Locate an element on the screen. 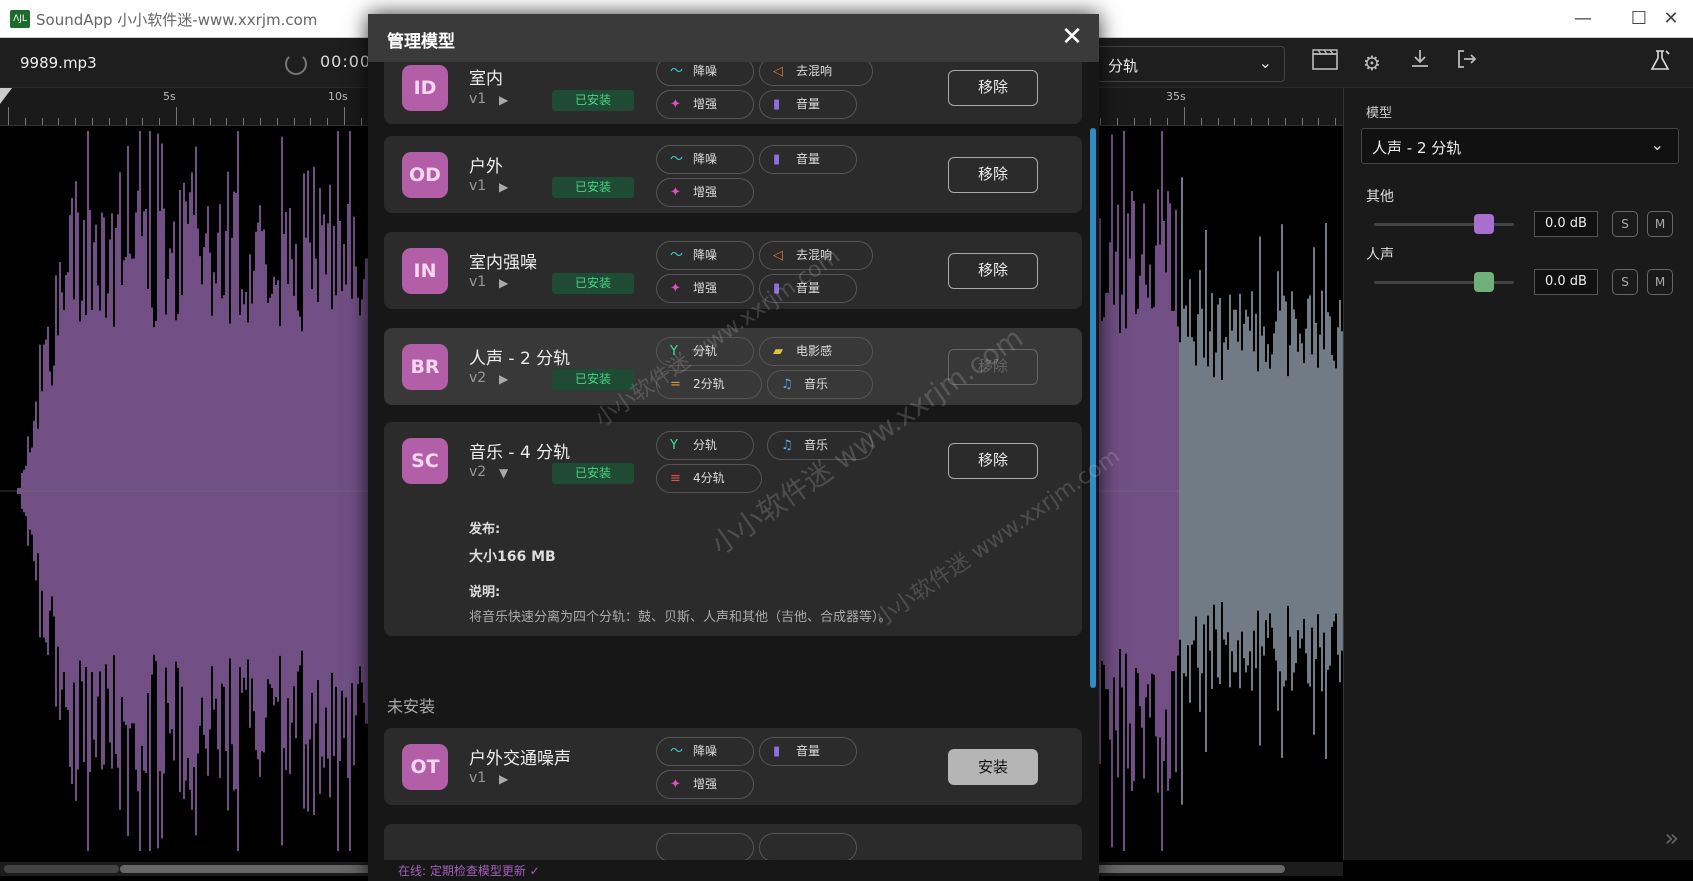 This screenshot has height=881, width=1693. split-y-icon: Y is located at coordinates (674, 445).